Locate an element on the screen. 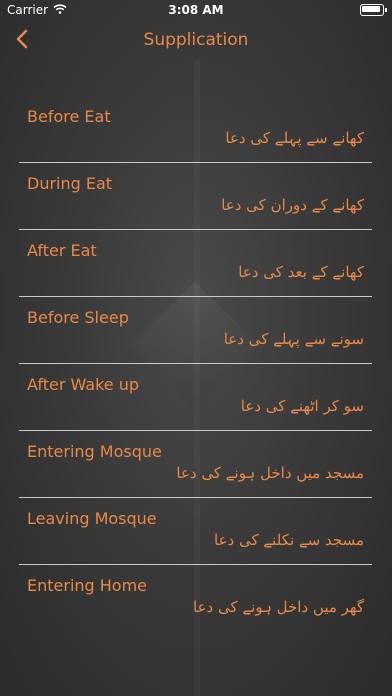  status-bar: Carrier 3:08 AM is located at coordinates (196, 11).